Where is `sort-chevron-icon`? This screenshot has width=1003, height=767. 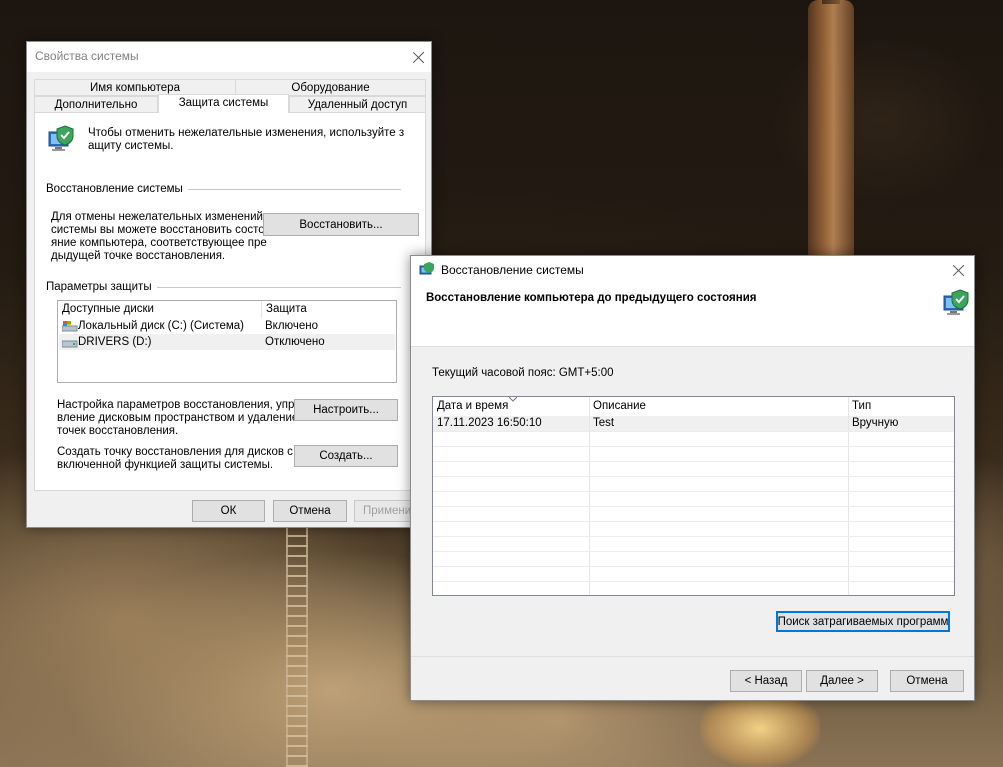
sort-chevron-icon is located at coordinates (513, 399).